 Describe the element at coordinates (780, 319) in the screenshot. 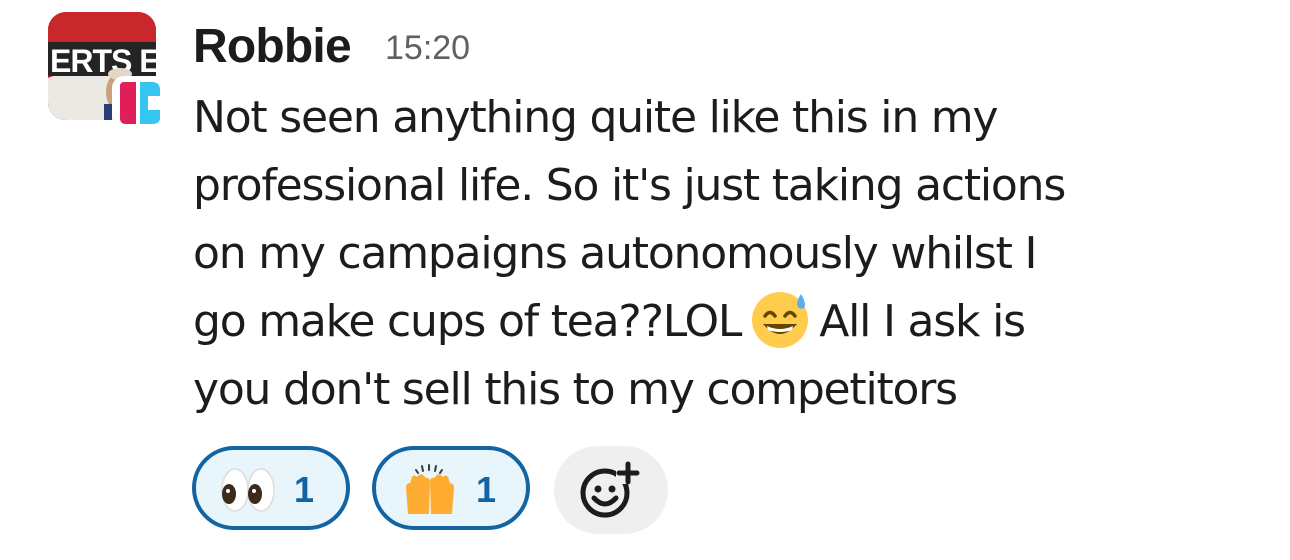

I see `grinning-face-with-sweat-icon` at that location.